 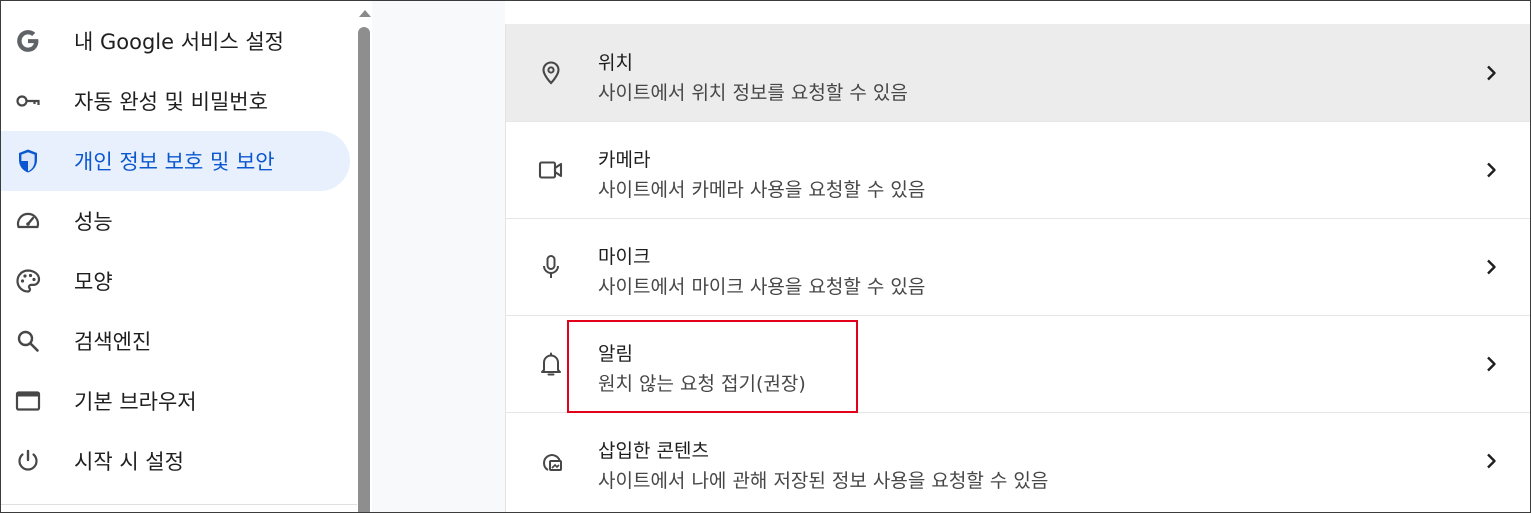 What do you see at coordinates (171, 102) in the screenshot?
I see `sidebar-item-label: 자동 완성 및 비밀번호` at bounding box center [171, 102].